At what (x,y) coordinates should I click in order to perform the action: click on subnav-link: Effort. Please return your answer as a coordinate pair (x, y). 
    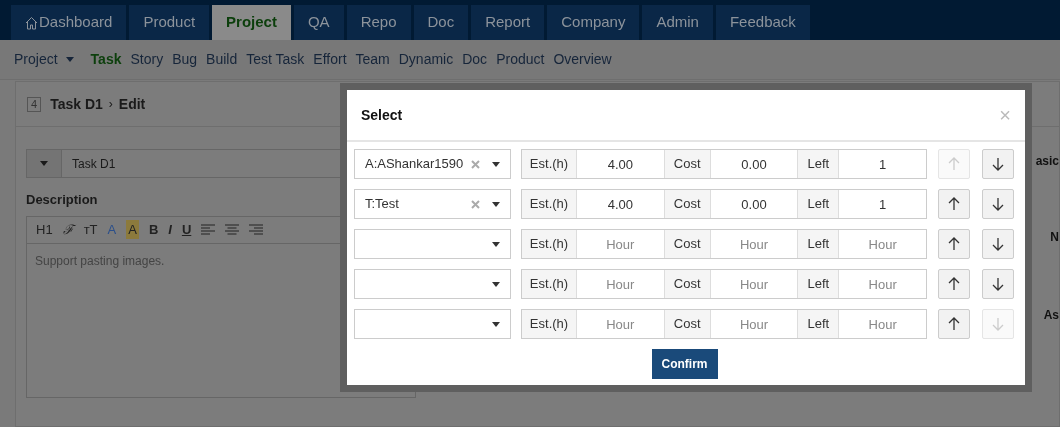
    Looking at the image, I should click on (330, 59).